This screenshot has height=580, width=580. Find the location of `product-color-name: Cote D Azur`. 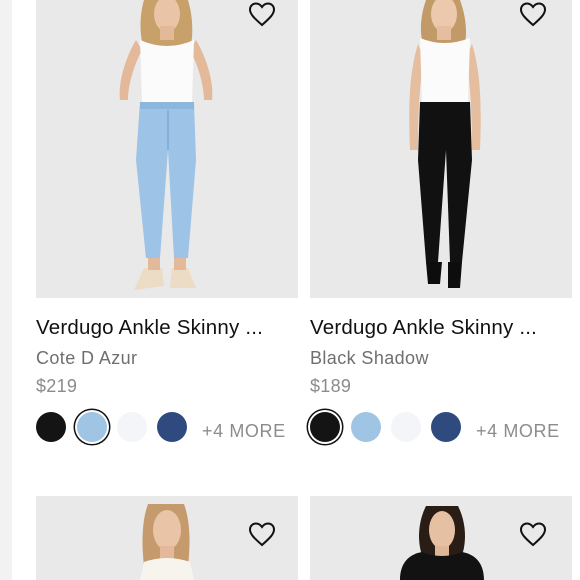

product-color-name: Cote D Azur is located at coordinates (87, 358).